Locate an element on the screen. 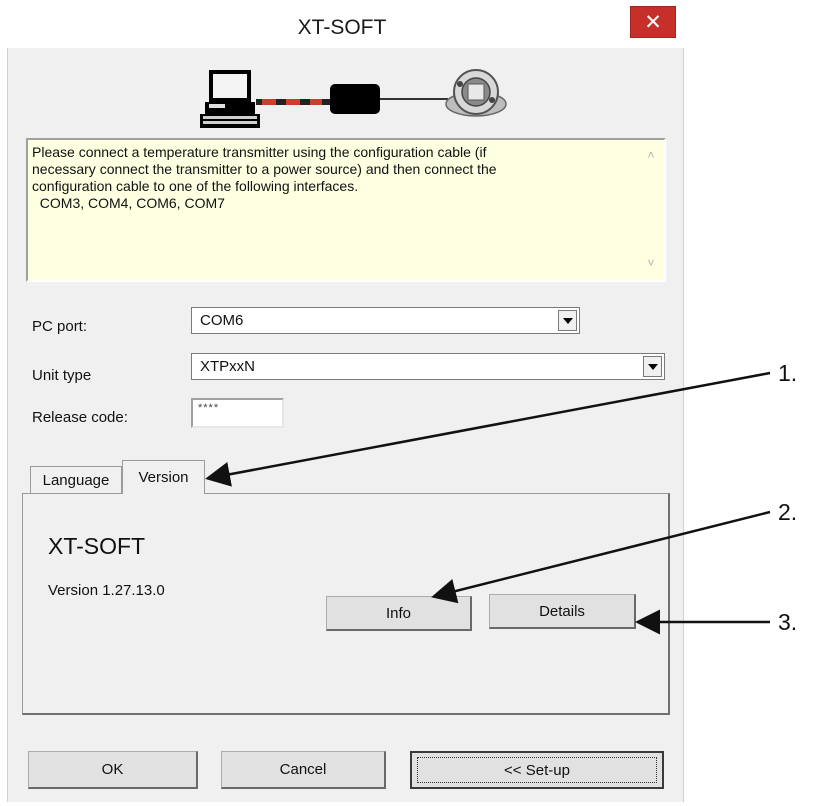 The image size is (836, 806). annotation-label-3: 3. is located at coordinates (788, 622).